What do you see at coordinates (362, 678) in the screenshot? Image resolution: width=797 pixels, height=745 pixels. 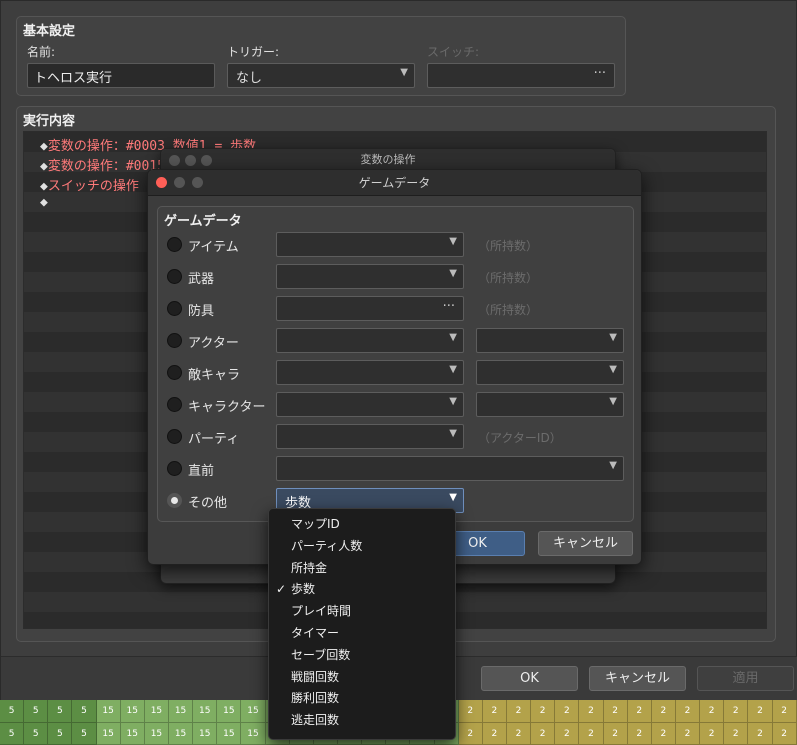 I see `dropdown-item: 戦闘回数` at bounding box center [362, 678].